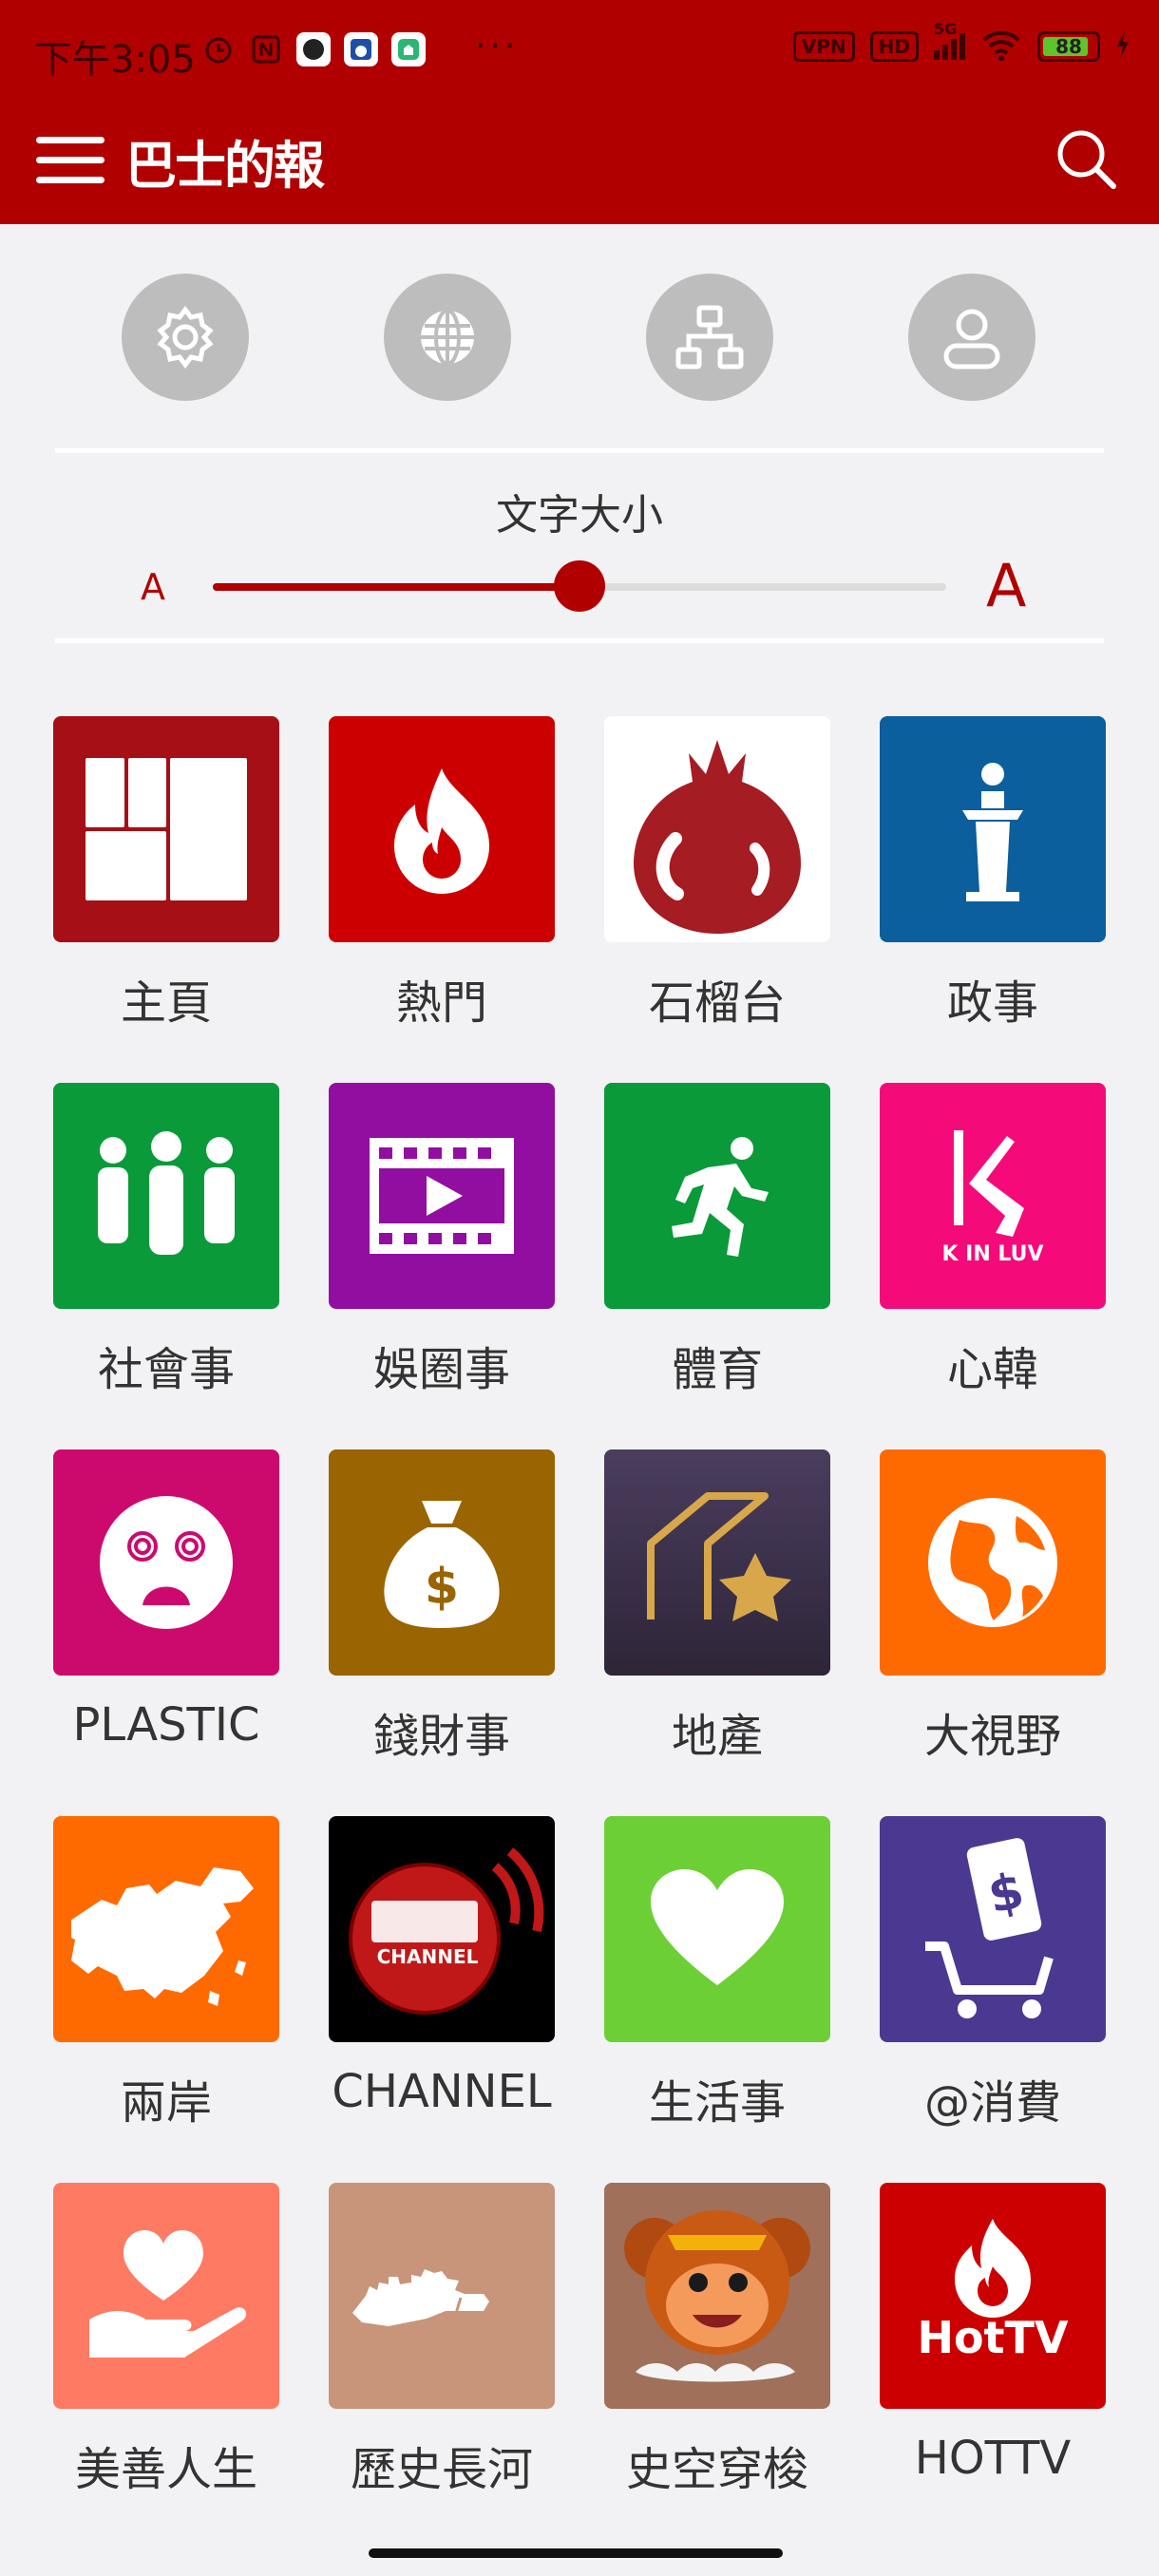 Image resolution: width=1159 pixels, height=2576 pixels. I want to click on font-size-small-label: A, so click(153, 587).